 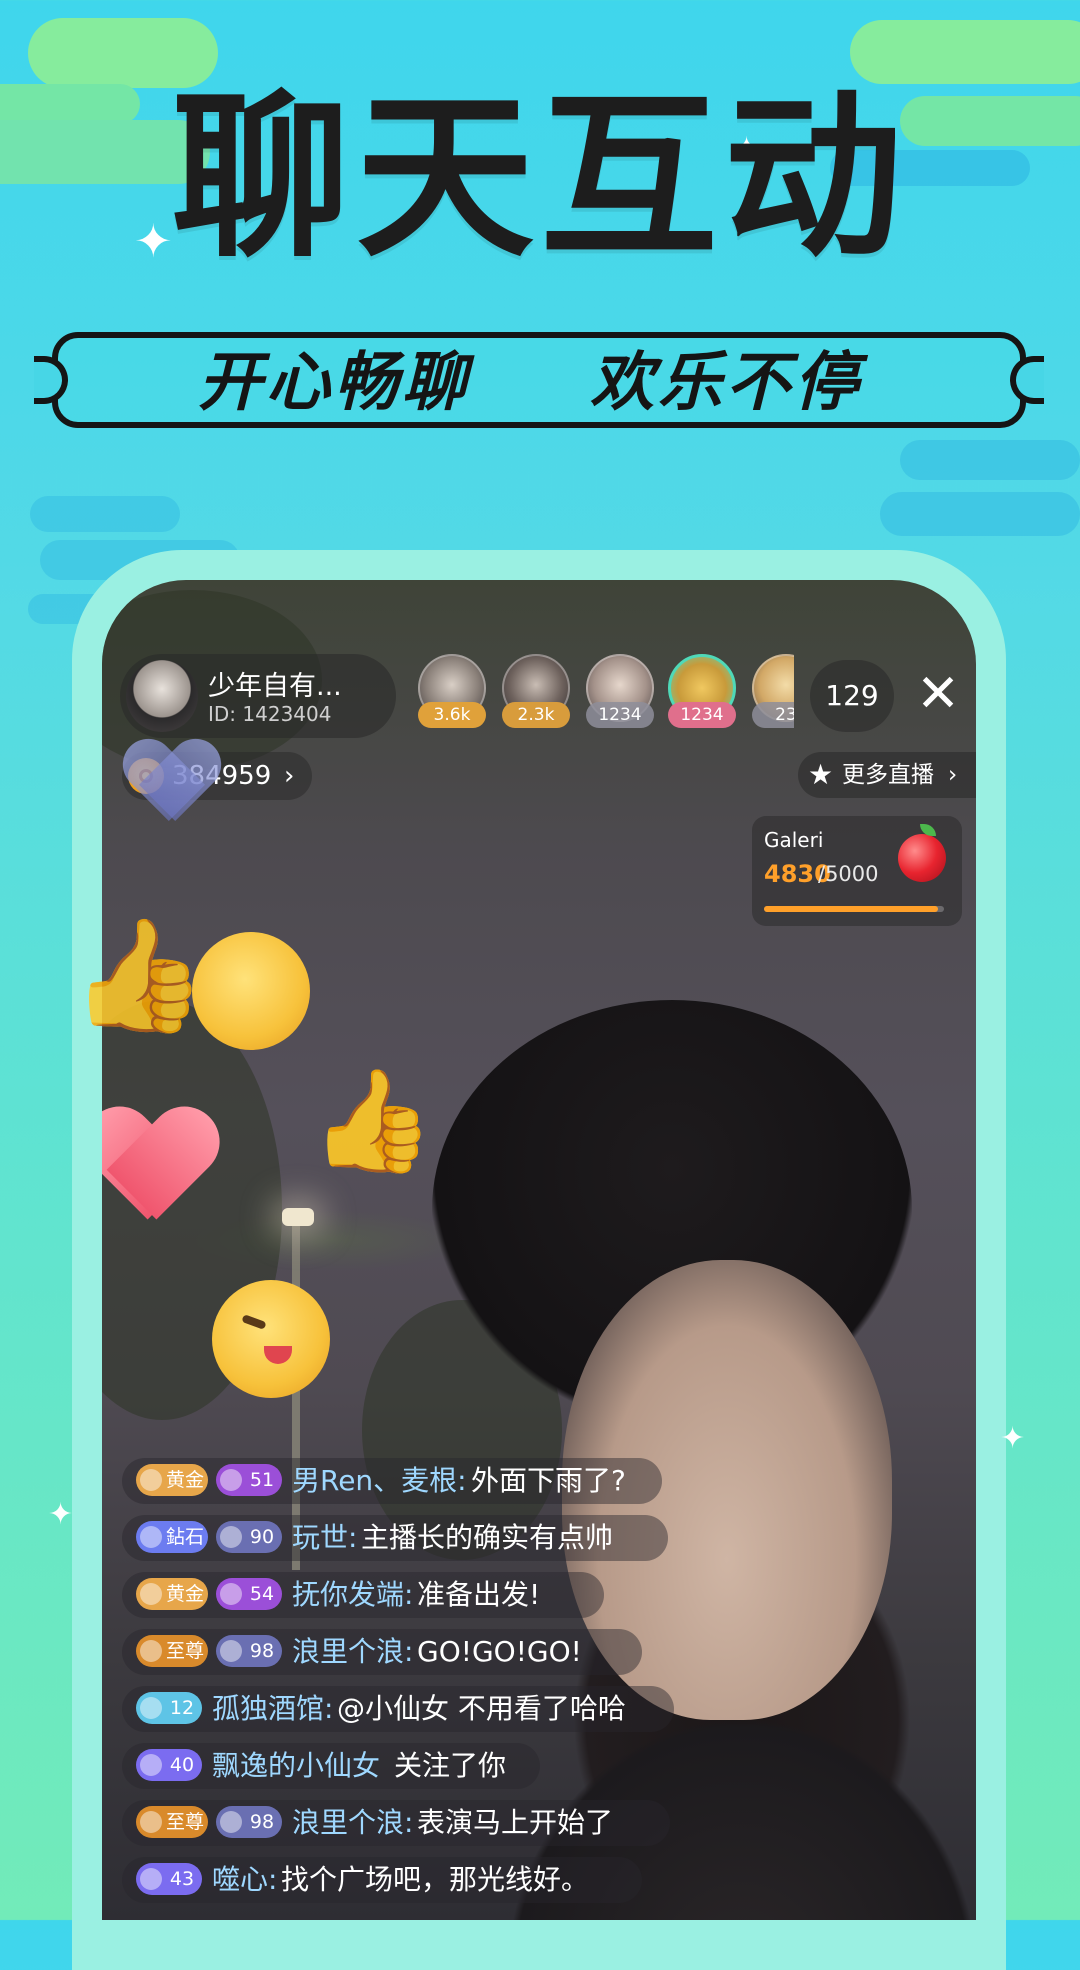 I want to click on gift-goal-total: /5000, so click(x=848, y=874).